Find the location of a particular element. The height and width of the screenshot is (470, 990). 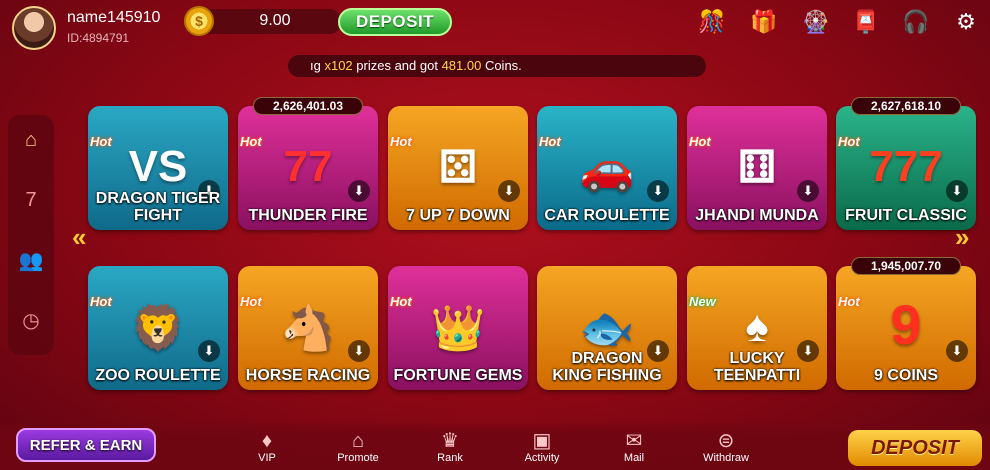

gift-box-icon: 🎁 is located at coordinates (764, 22).